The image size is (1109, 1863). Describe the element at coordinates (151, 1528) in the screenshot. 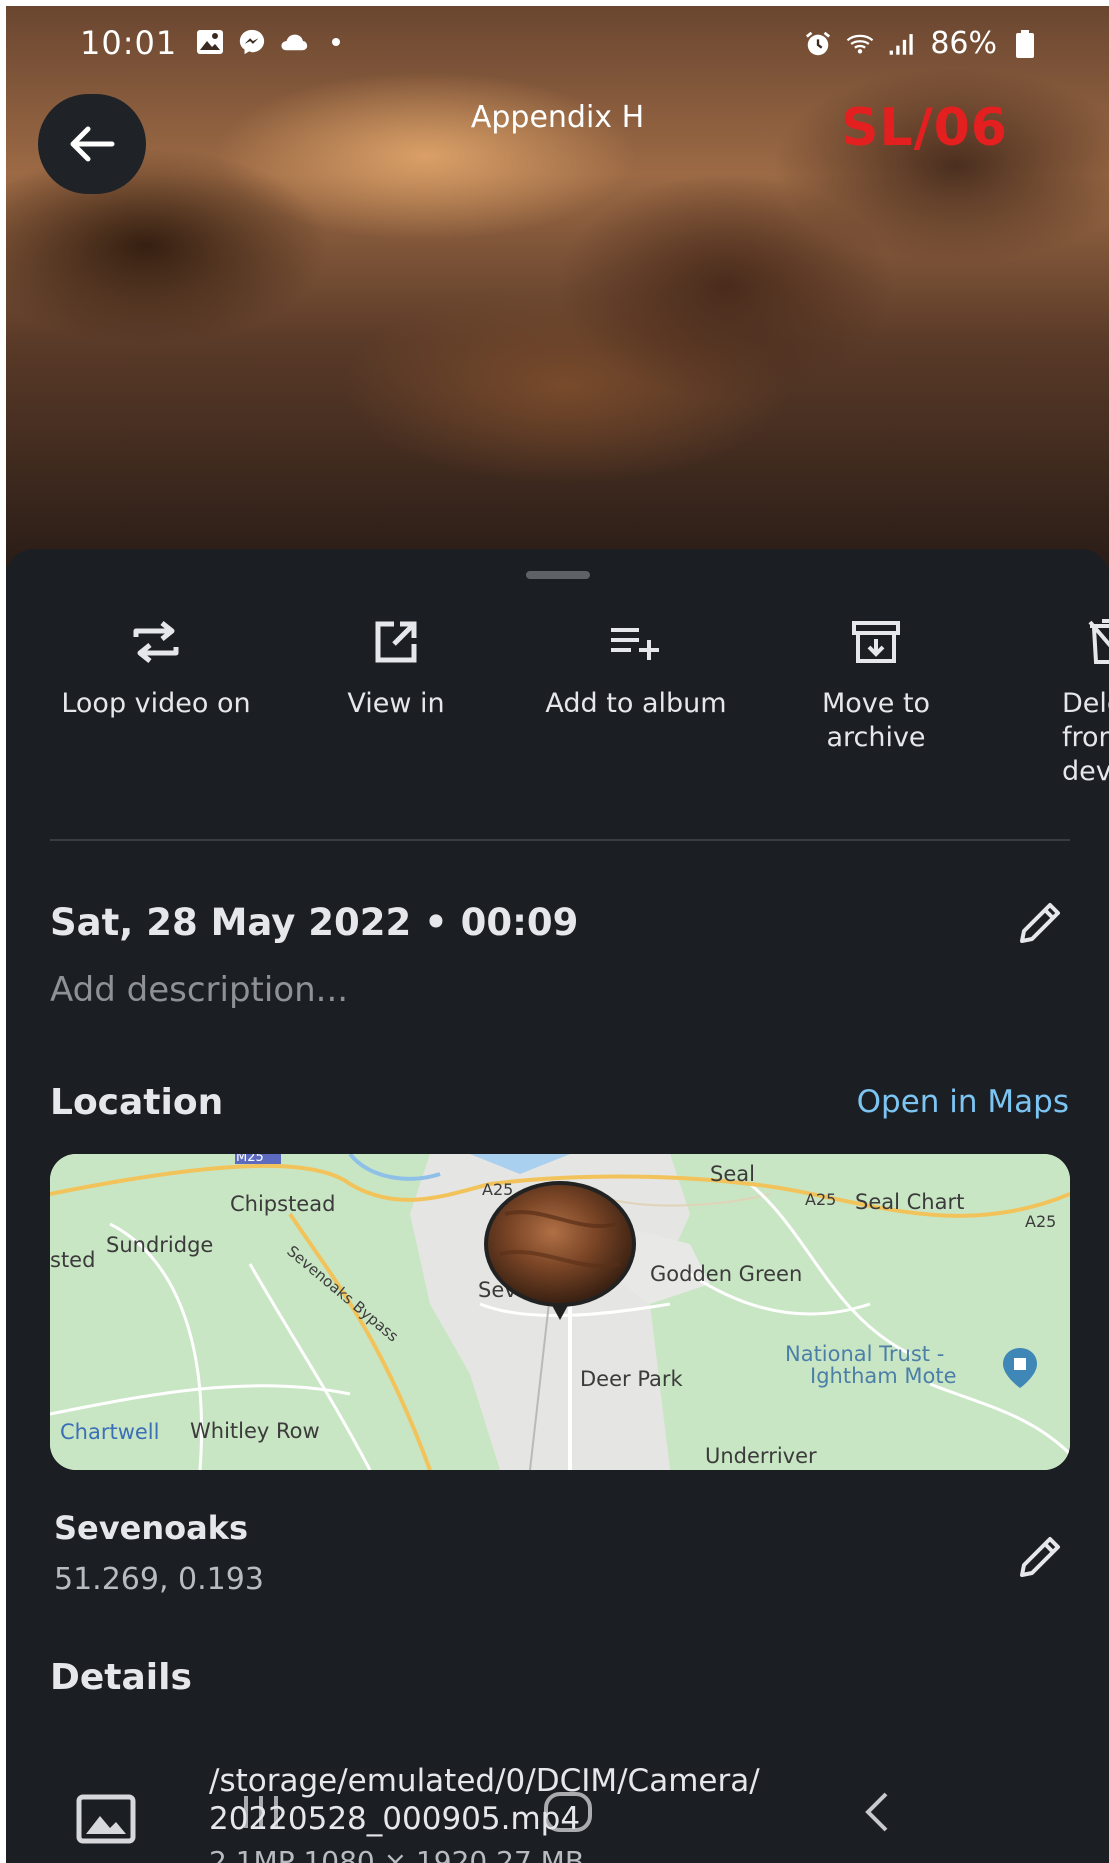

I see `place-name: Sevenoaks` at that location.